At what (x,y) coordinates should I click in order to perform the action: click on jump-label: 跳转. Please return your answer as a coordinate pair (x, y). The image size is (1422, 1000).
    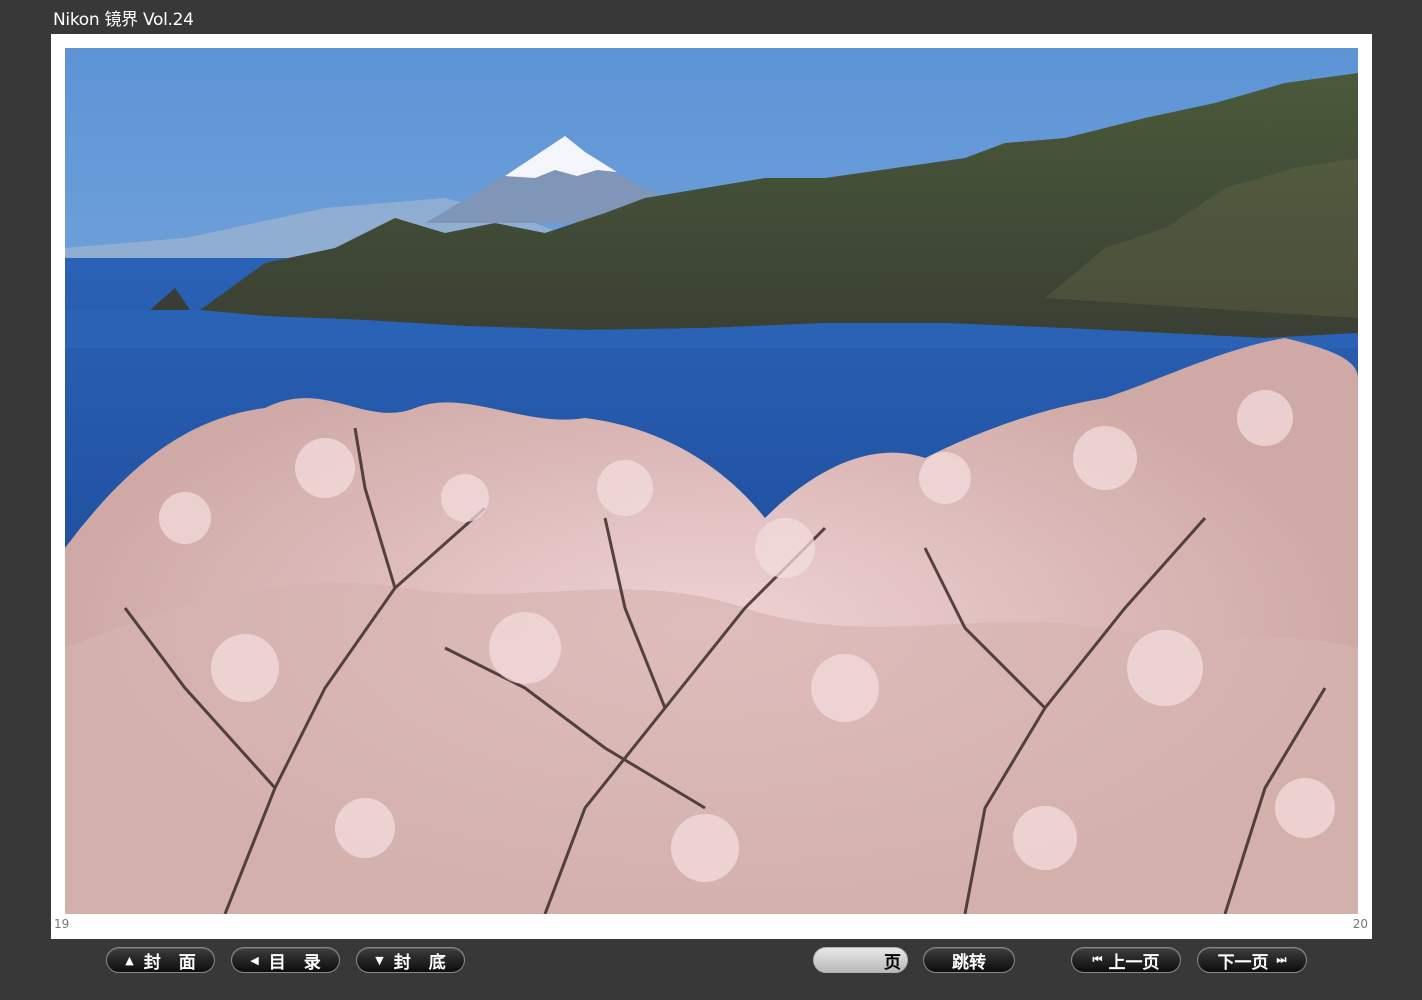
    Looking at the image, I should click on (969, 962).